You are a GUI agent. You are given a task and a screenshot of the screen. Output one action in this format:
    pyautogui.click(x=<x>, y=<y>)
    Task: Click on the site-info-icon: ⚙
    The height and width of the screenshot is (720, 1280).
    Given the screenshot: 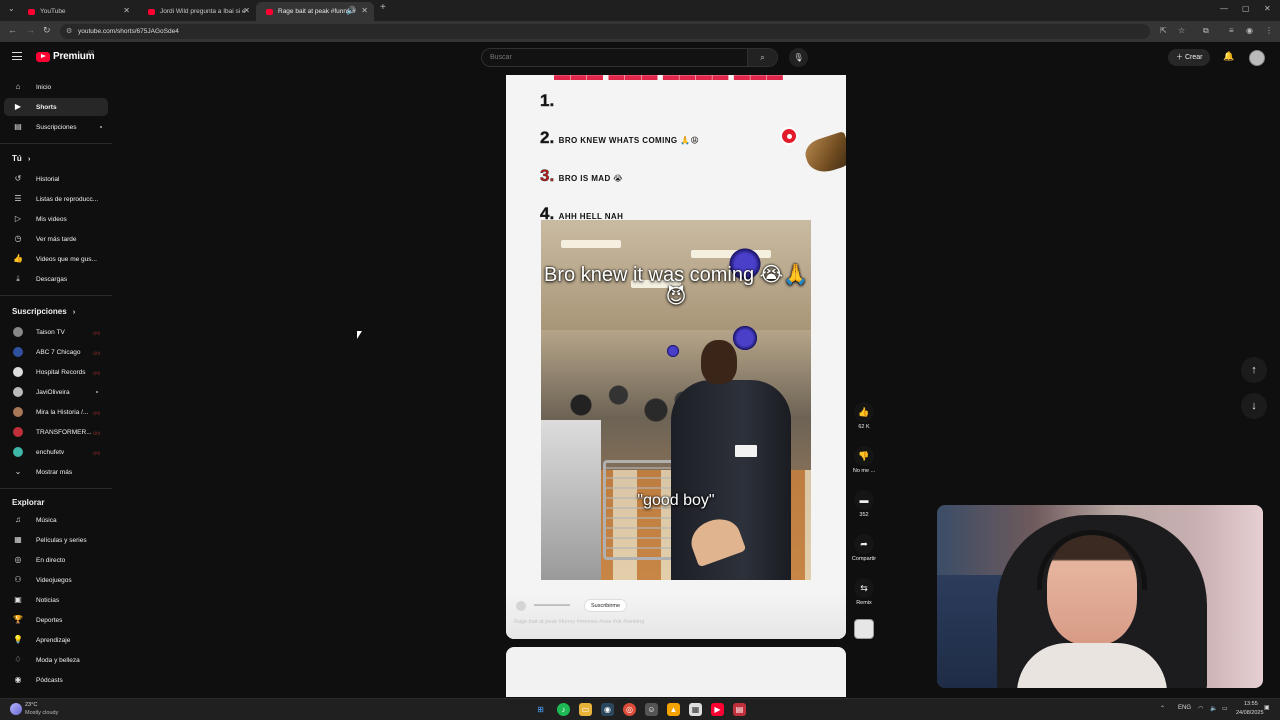 What is the action you would take?
    pyautogui.click(x=69, y=31)
    